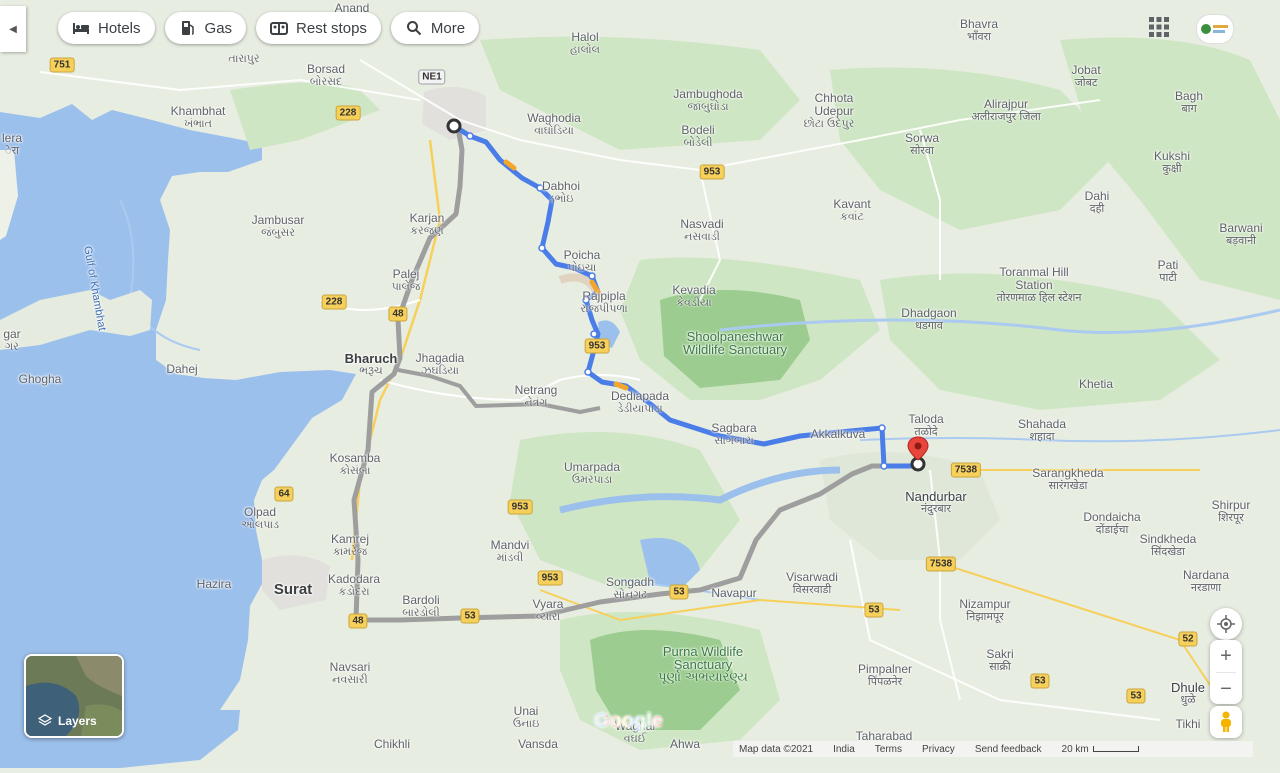 This screenshot has width=1280, height=773. Describe the element at coordinates (844, 749) in the screenshot. I see `country-link: India` at that location.